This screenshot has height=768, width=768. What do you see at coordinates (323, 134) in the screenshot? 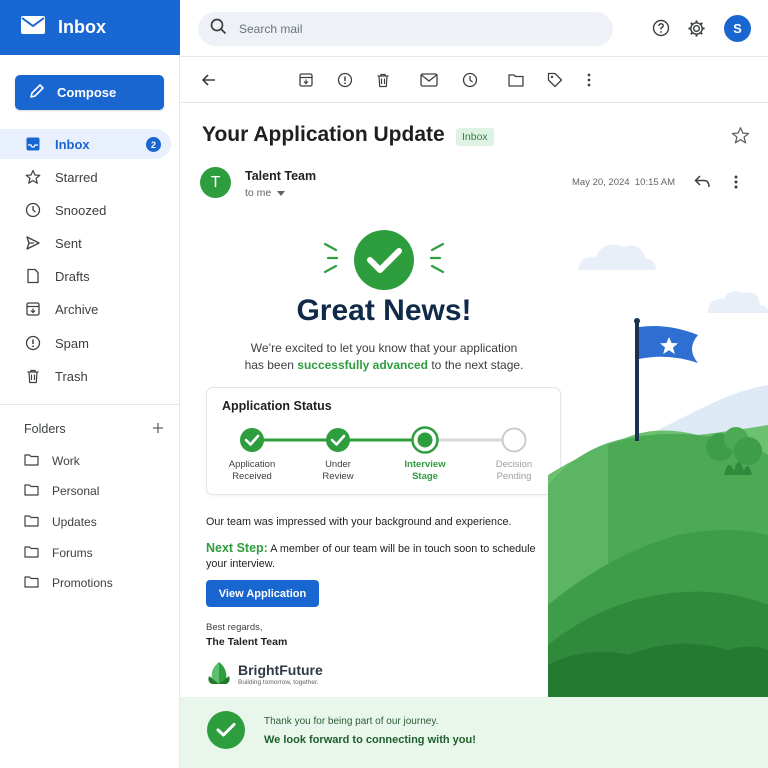
I see `email-subject: Your Application Update` at bounding box center [323, 134].